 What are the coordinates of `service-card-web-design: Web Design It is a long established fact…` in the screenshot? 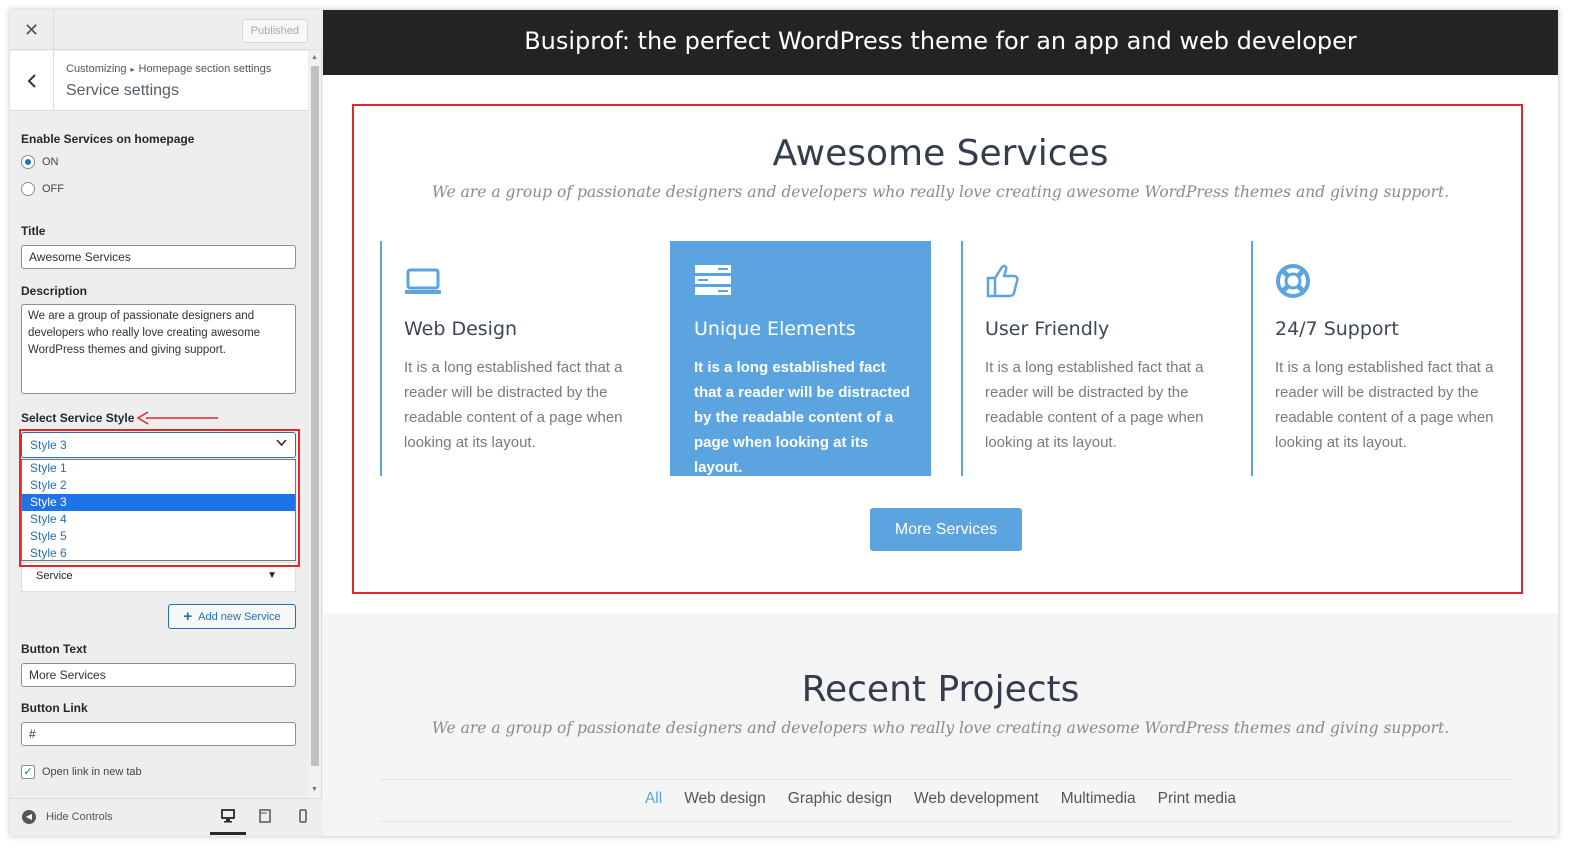 It's located at (510, 358).